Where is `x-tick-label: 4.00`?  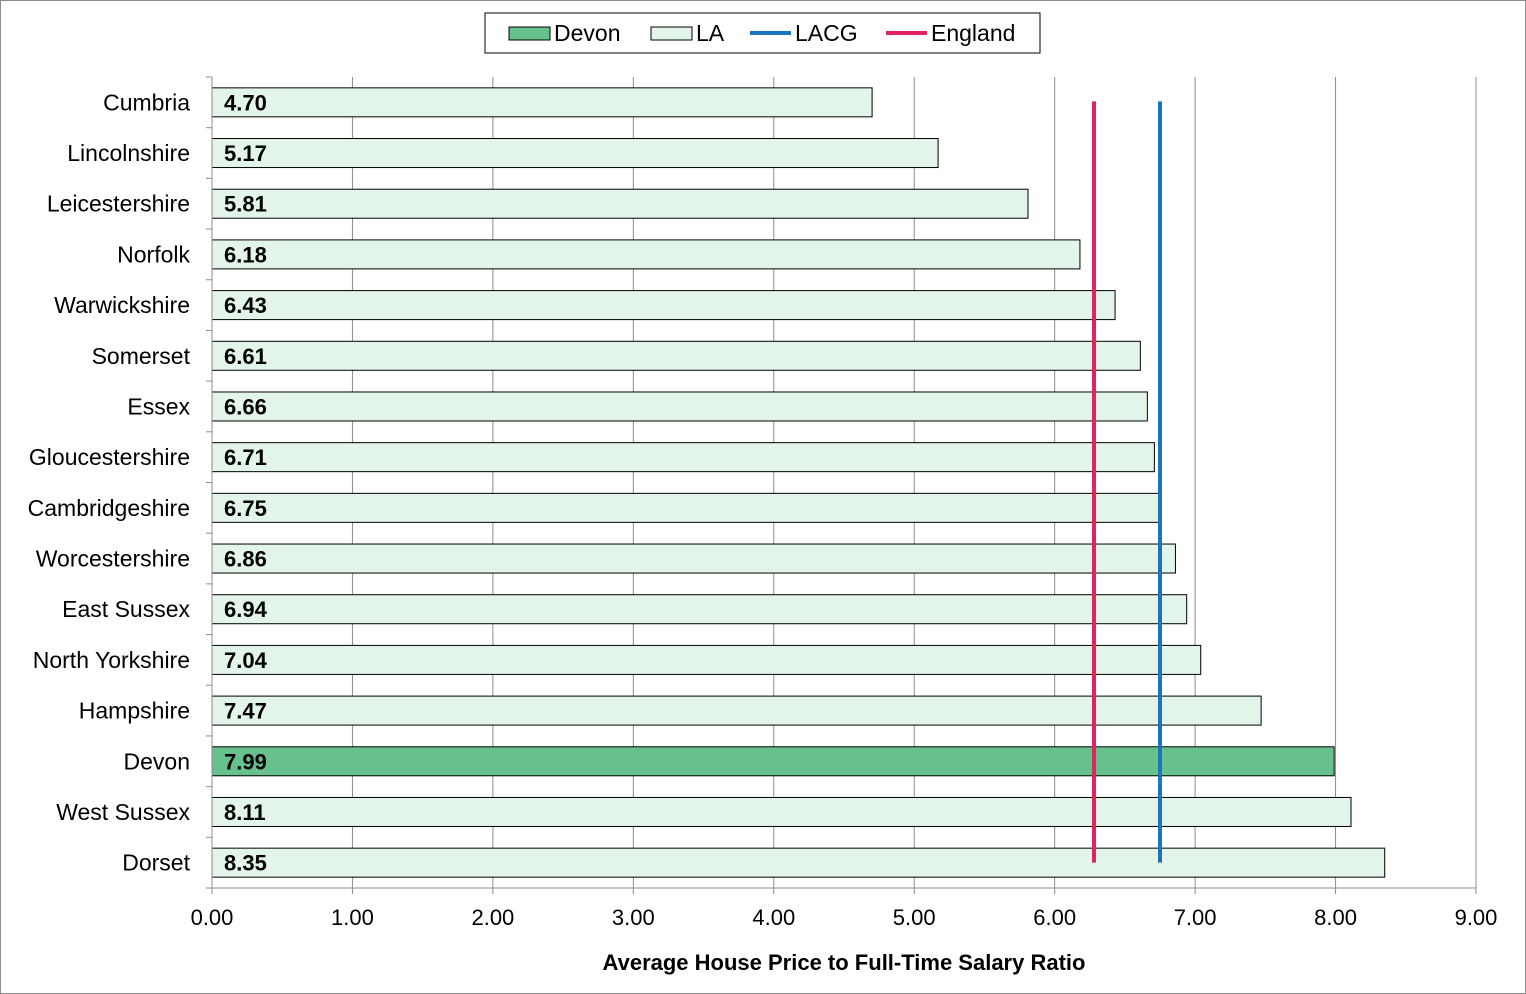 x-tick-label: 4.00 is located at coordinates (773, 917).